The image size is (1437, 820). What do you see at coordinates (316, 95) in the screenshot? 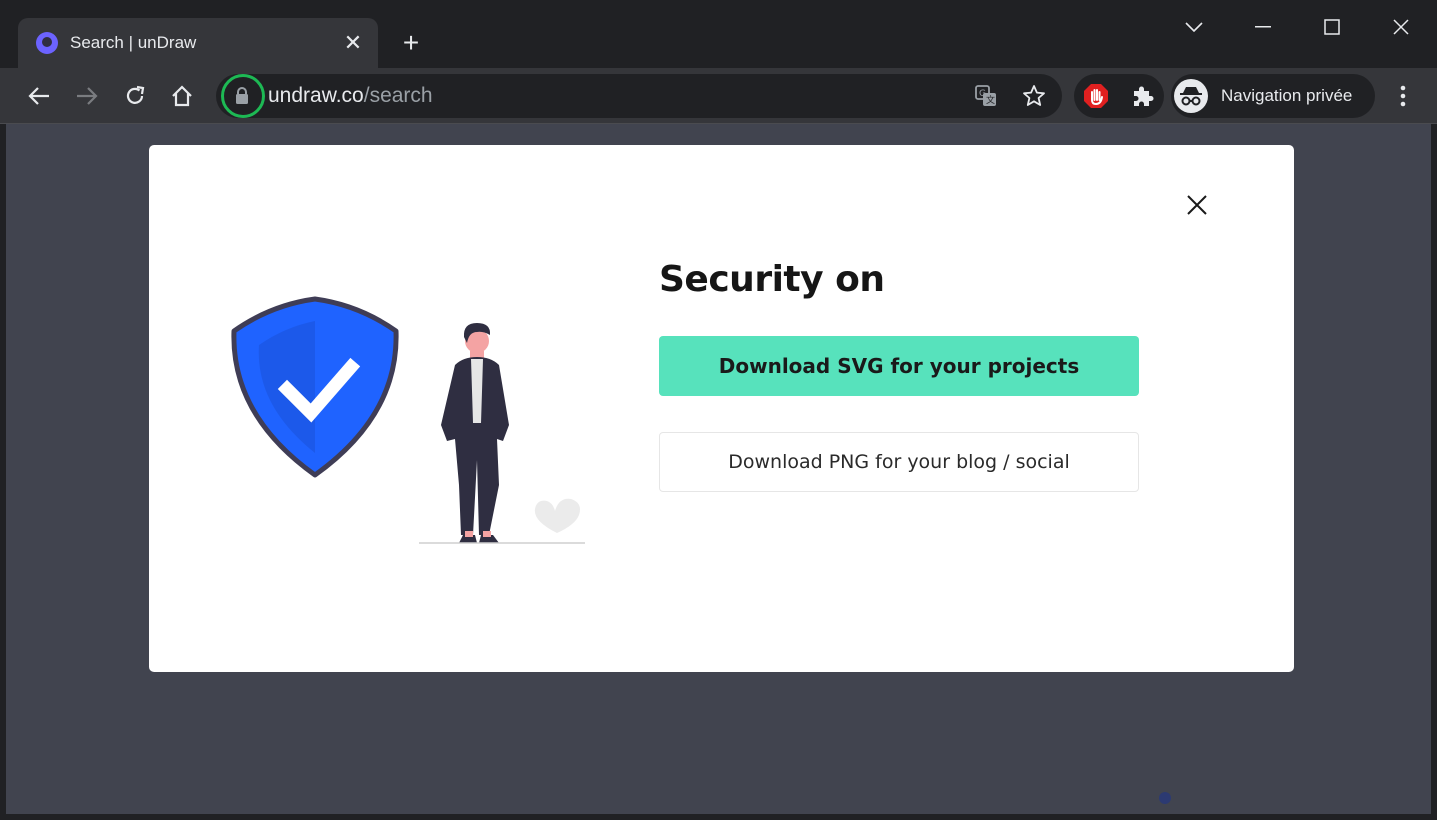
I see `url-domain: undraw.co` at bounding box center [316, 95].